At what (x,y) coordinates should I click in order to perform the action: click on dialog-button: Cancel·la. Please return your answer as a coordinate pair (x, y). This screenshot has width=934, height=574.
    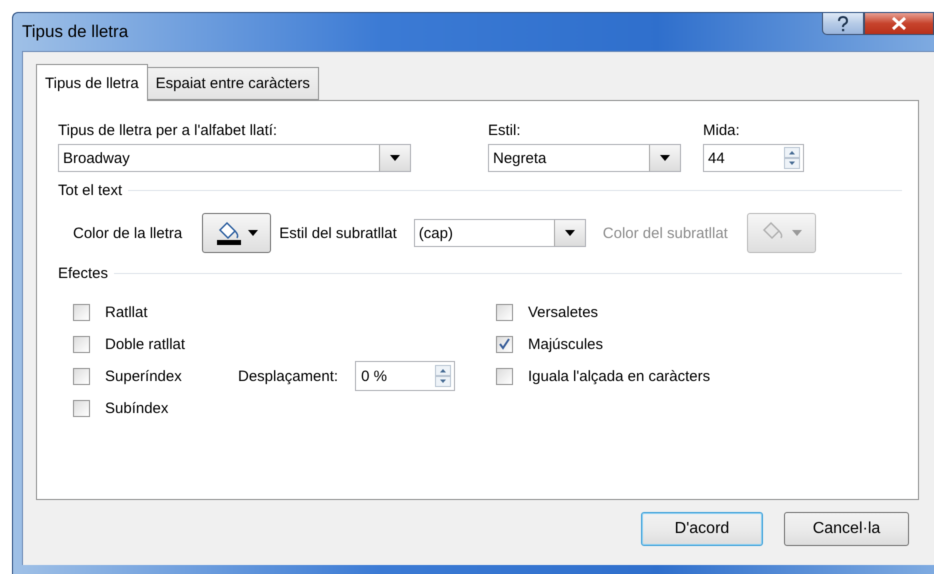
    Looking at the image, I should click on (846, 529).